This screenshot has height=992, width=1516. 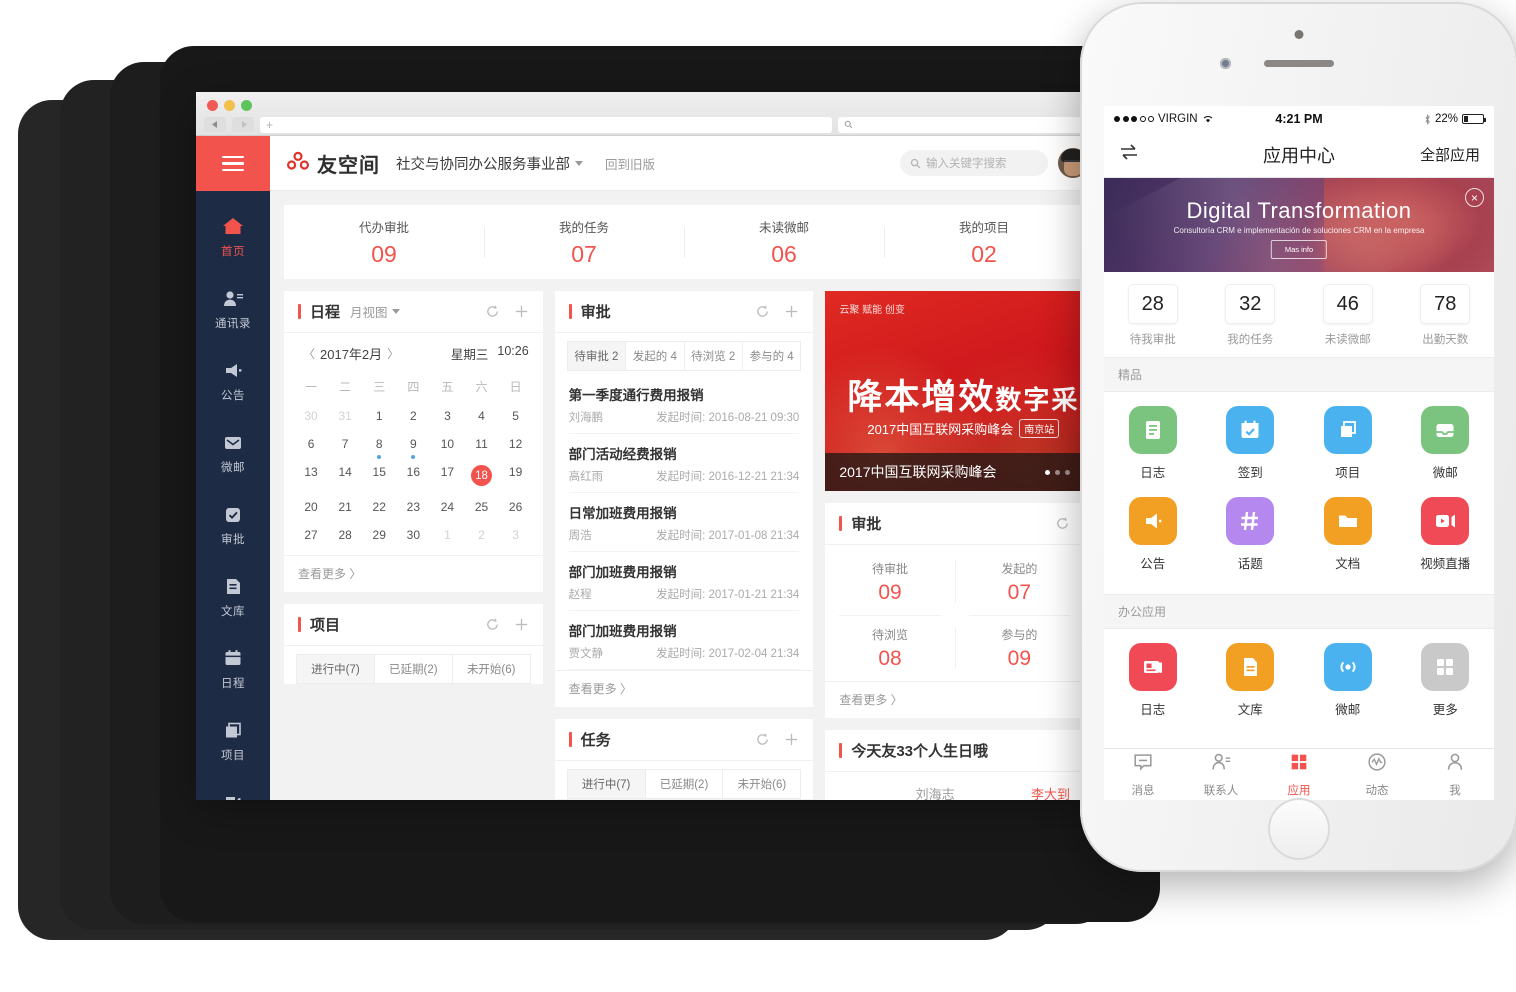 What do you see at coordinates (1143, 774) in the screenshot?
I see `phone-tab-chat: 消息` at bounding box center [1143, 774].